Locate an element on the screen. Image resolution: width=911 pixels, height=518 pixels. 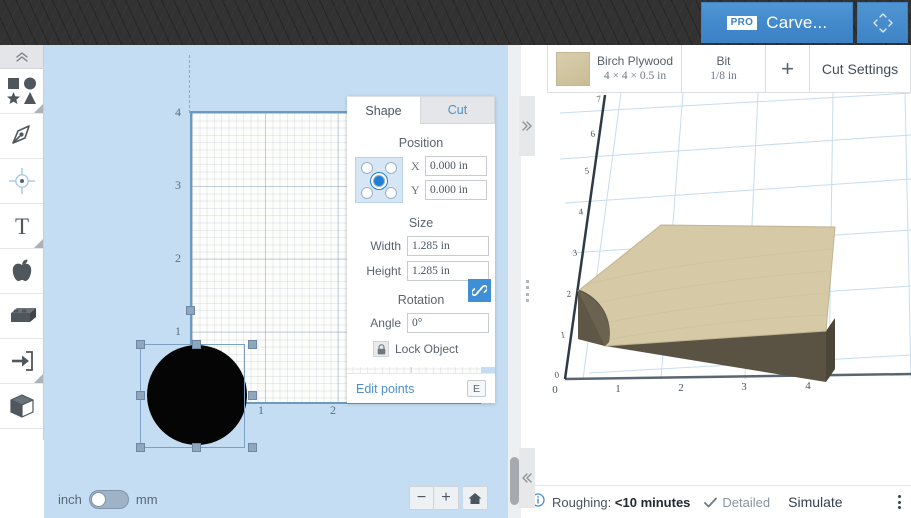
sidebar-item-alignment is located at coordinates (21, 181).